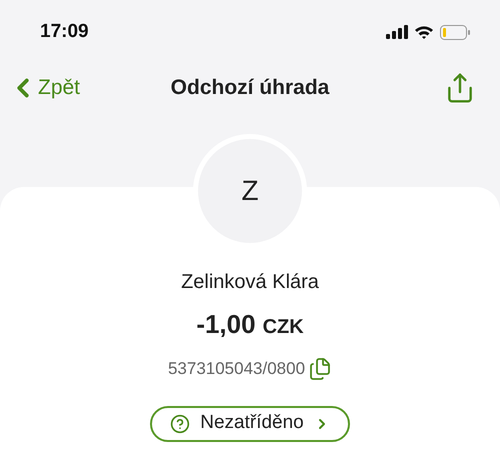  Describe the element at coordinates (250, 424) in the screenshot. I see `category-button: Nezatříděno` at that location.